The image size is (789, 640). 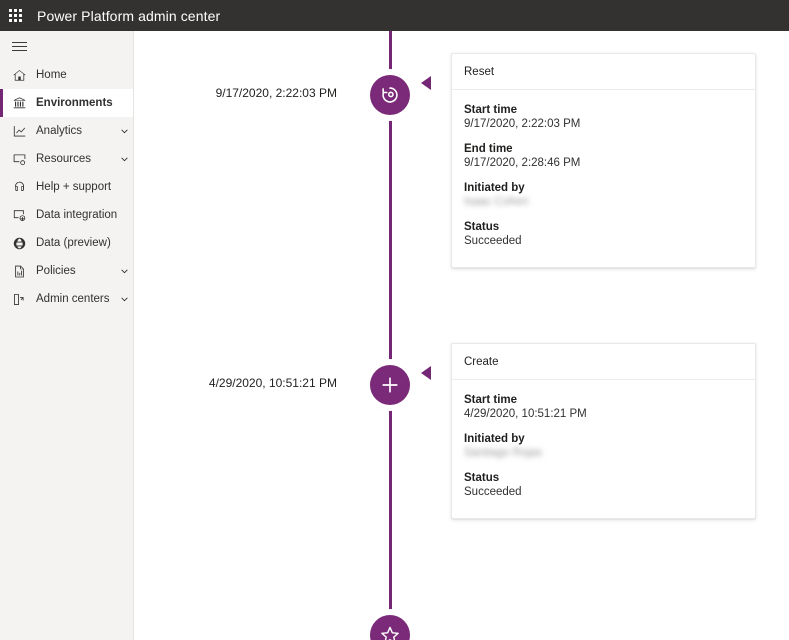 I want to click on app-title: Power Platform admin center, so click(x=129, y=15).